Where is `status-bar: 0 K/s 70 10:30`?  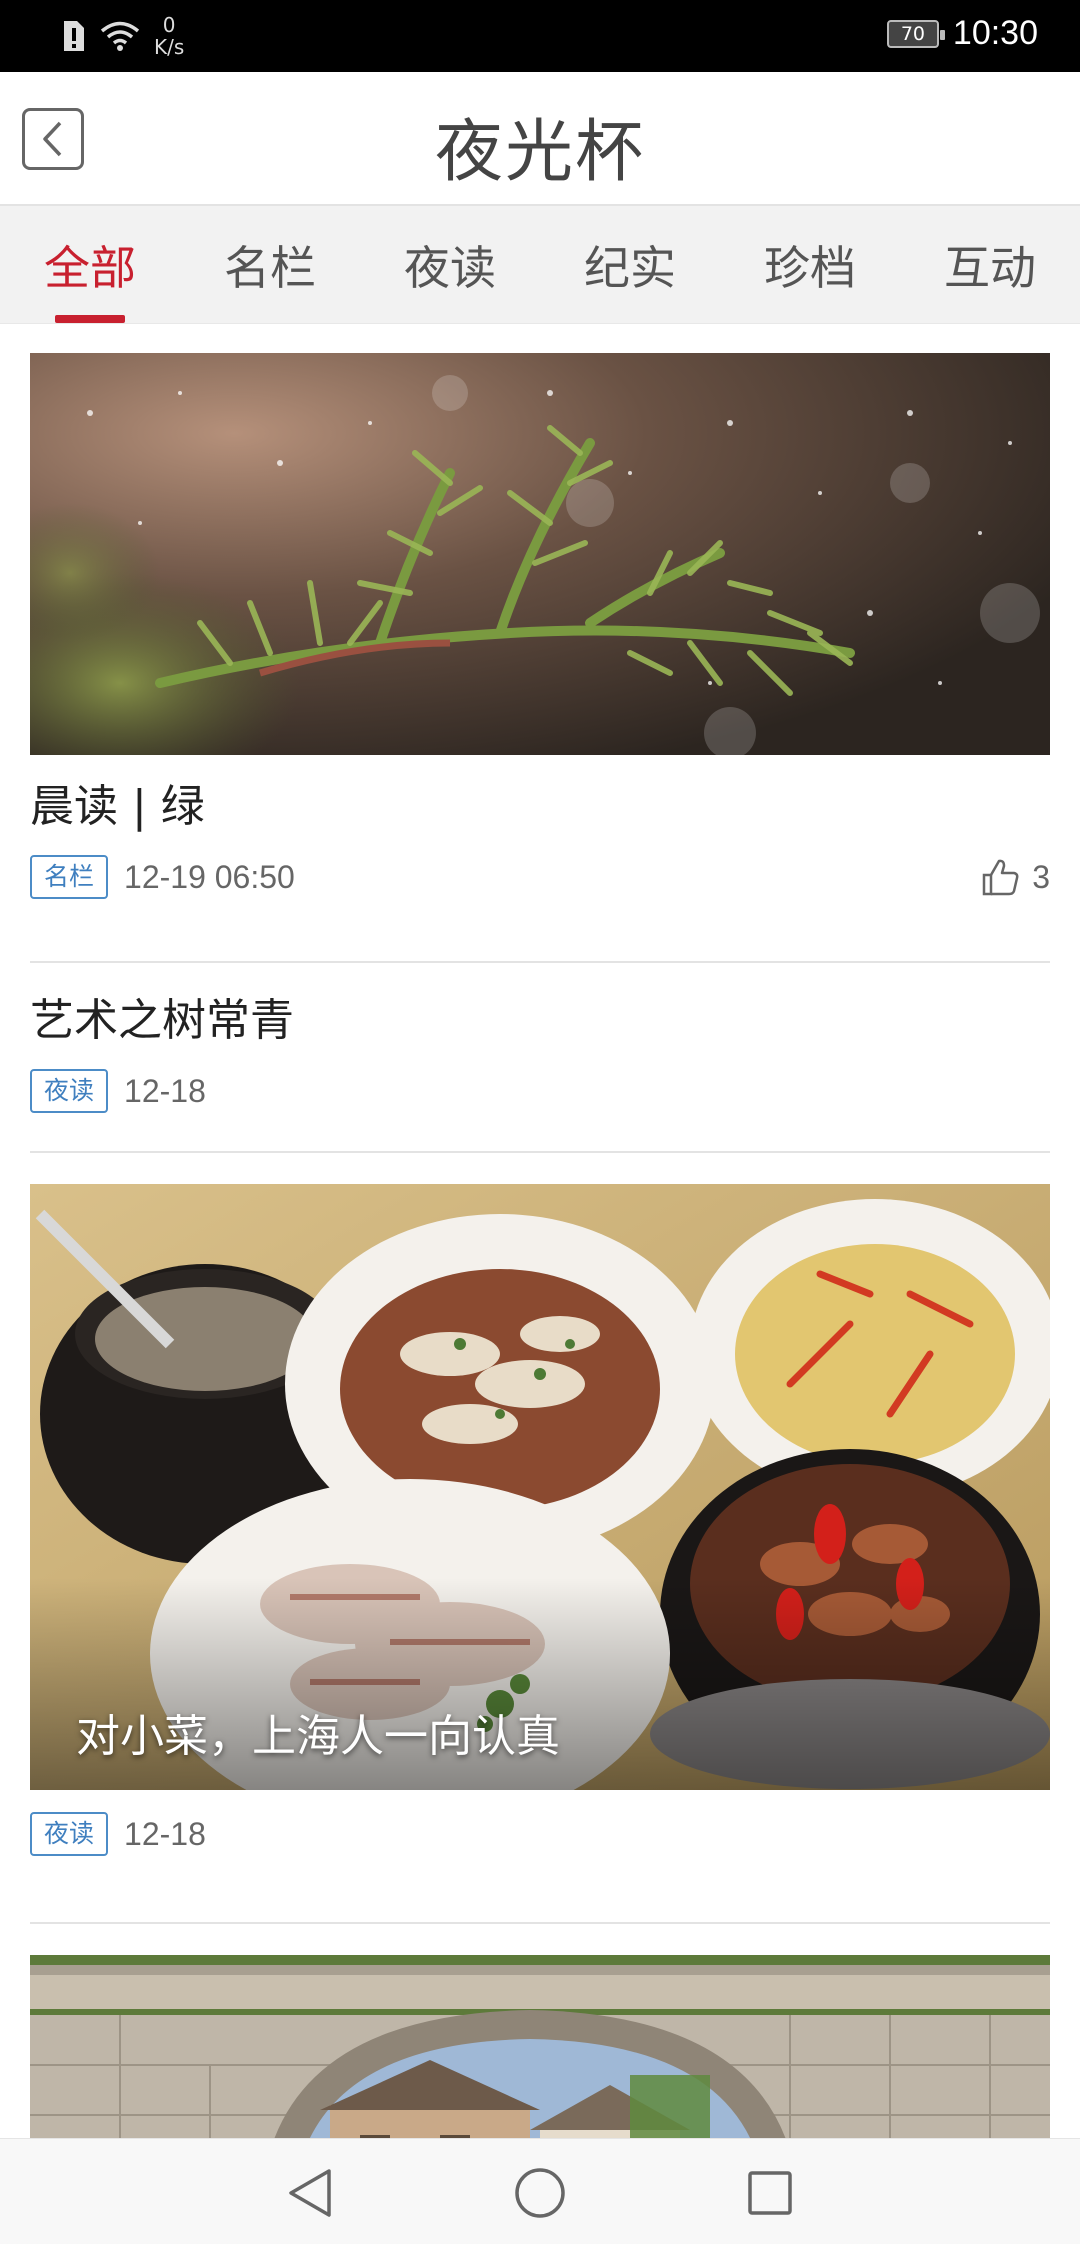 status-bar: 0 K/s 70 10:30 is located at coordinates (540, 36).